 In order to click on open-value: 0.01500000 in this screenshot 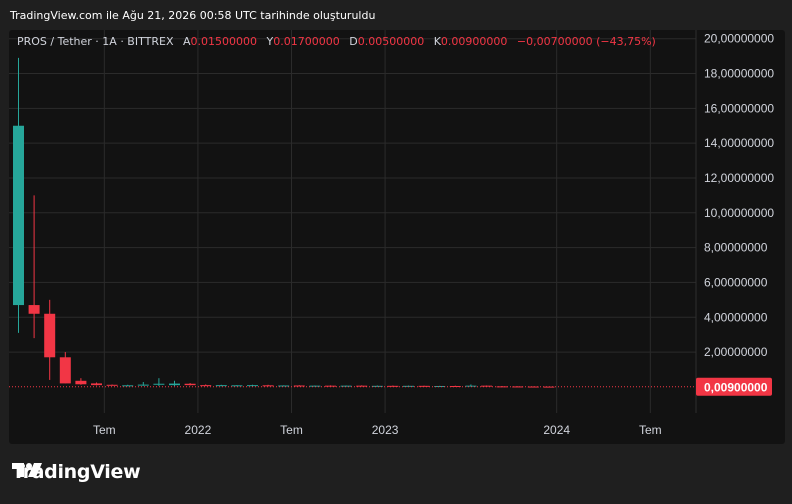, I will do `click(223, 41)`.